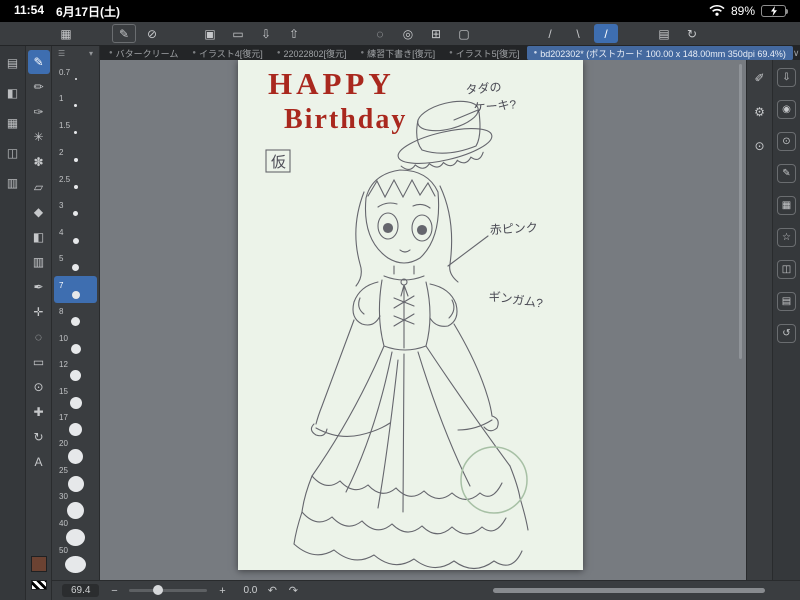 Image resolution: width=800 pixels, height=600 pixels. What do you see at coordinates (578, 33) in the screenshot?
I see `line-curve-icon: \` at bounding box center [578, 33].